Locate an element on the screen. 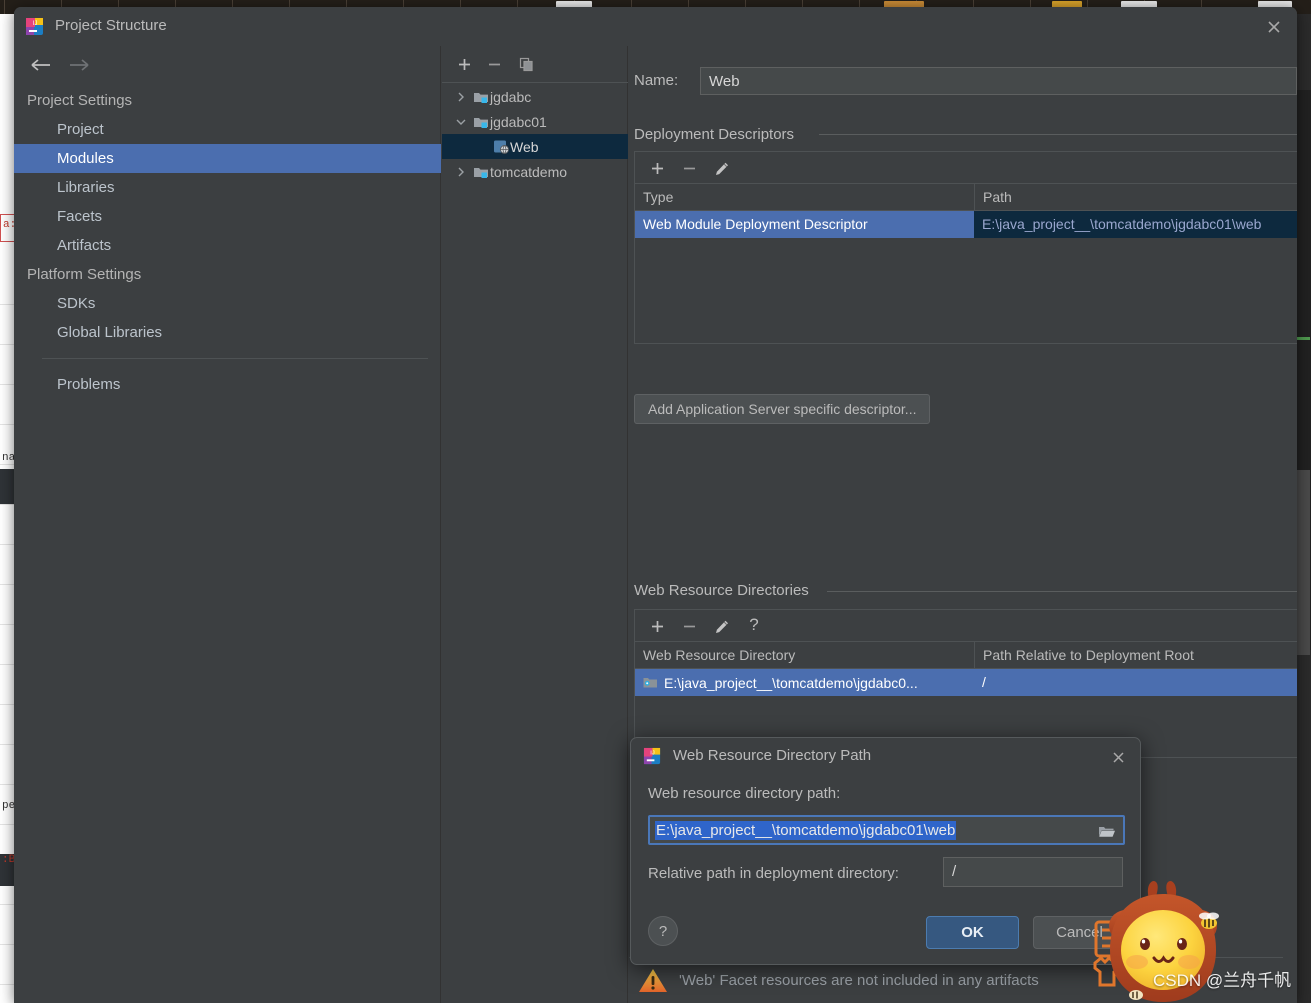 This screenshot has height=1003, width=1311. tree-item-label: jgdabc01 is located at coordinates (518, 121).